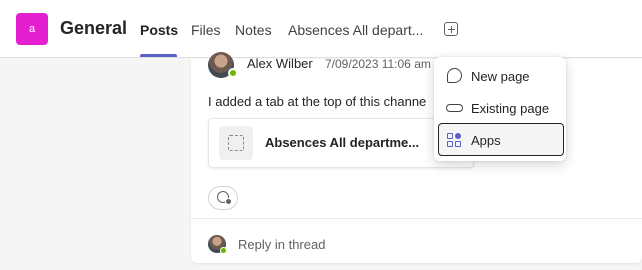  I want to click on placeholder-app-icon, so click(236, 143).